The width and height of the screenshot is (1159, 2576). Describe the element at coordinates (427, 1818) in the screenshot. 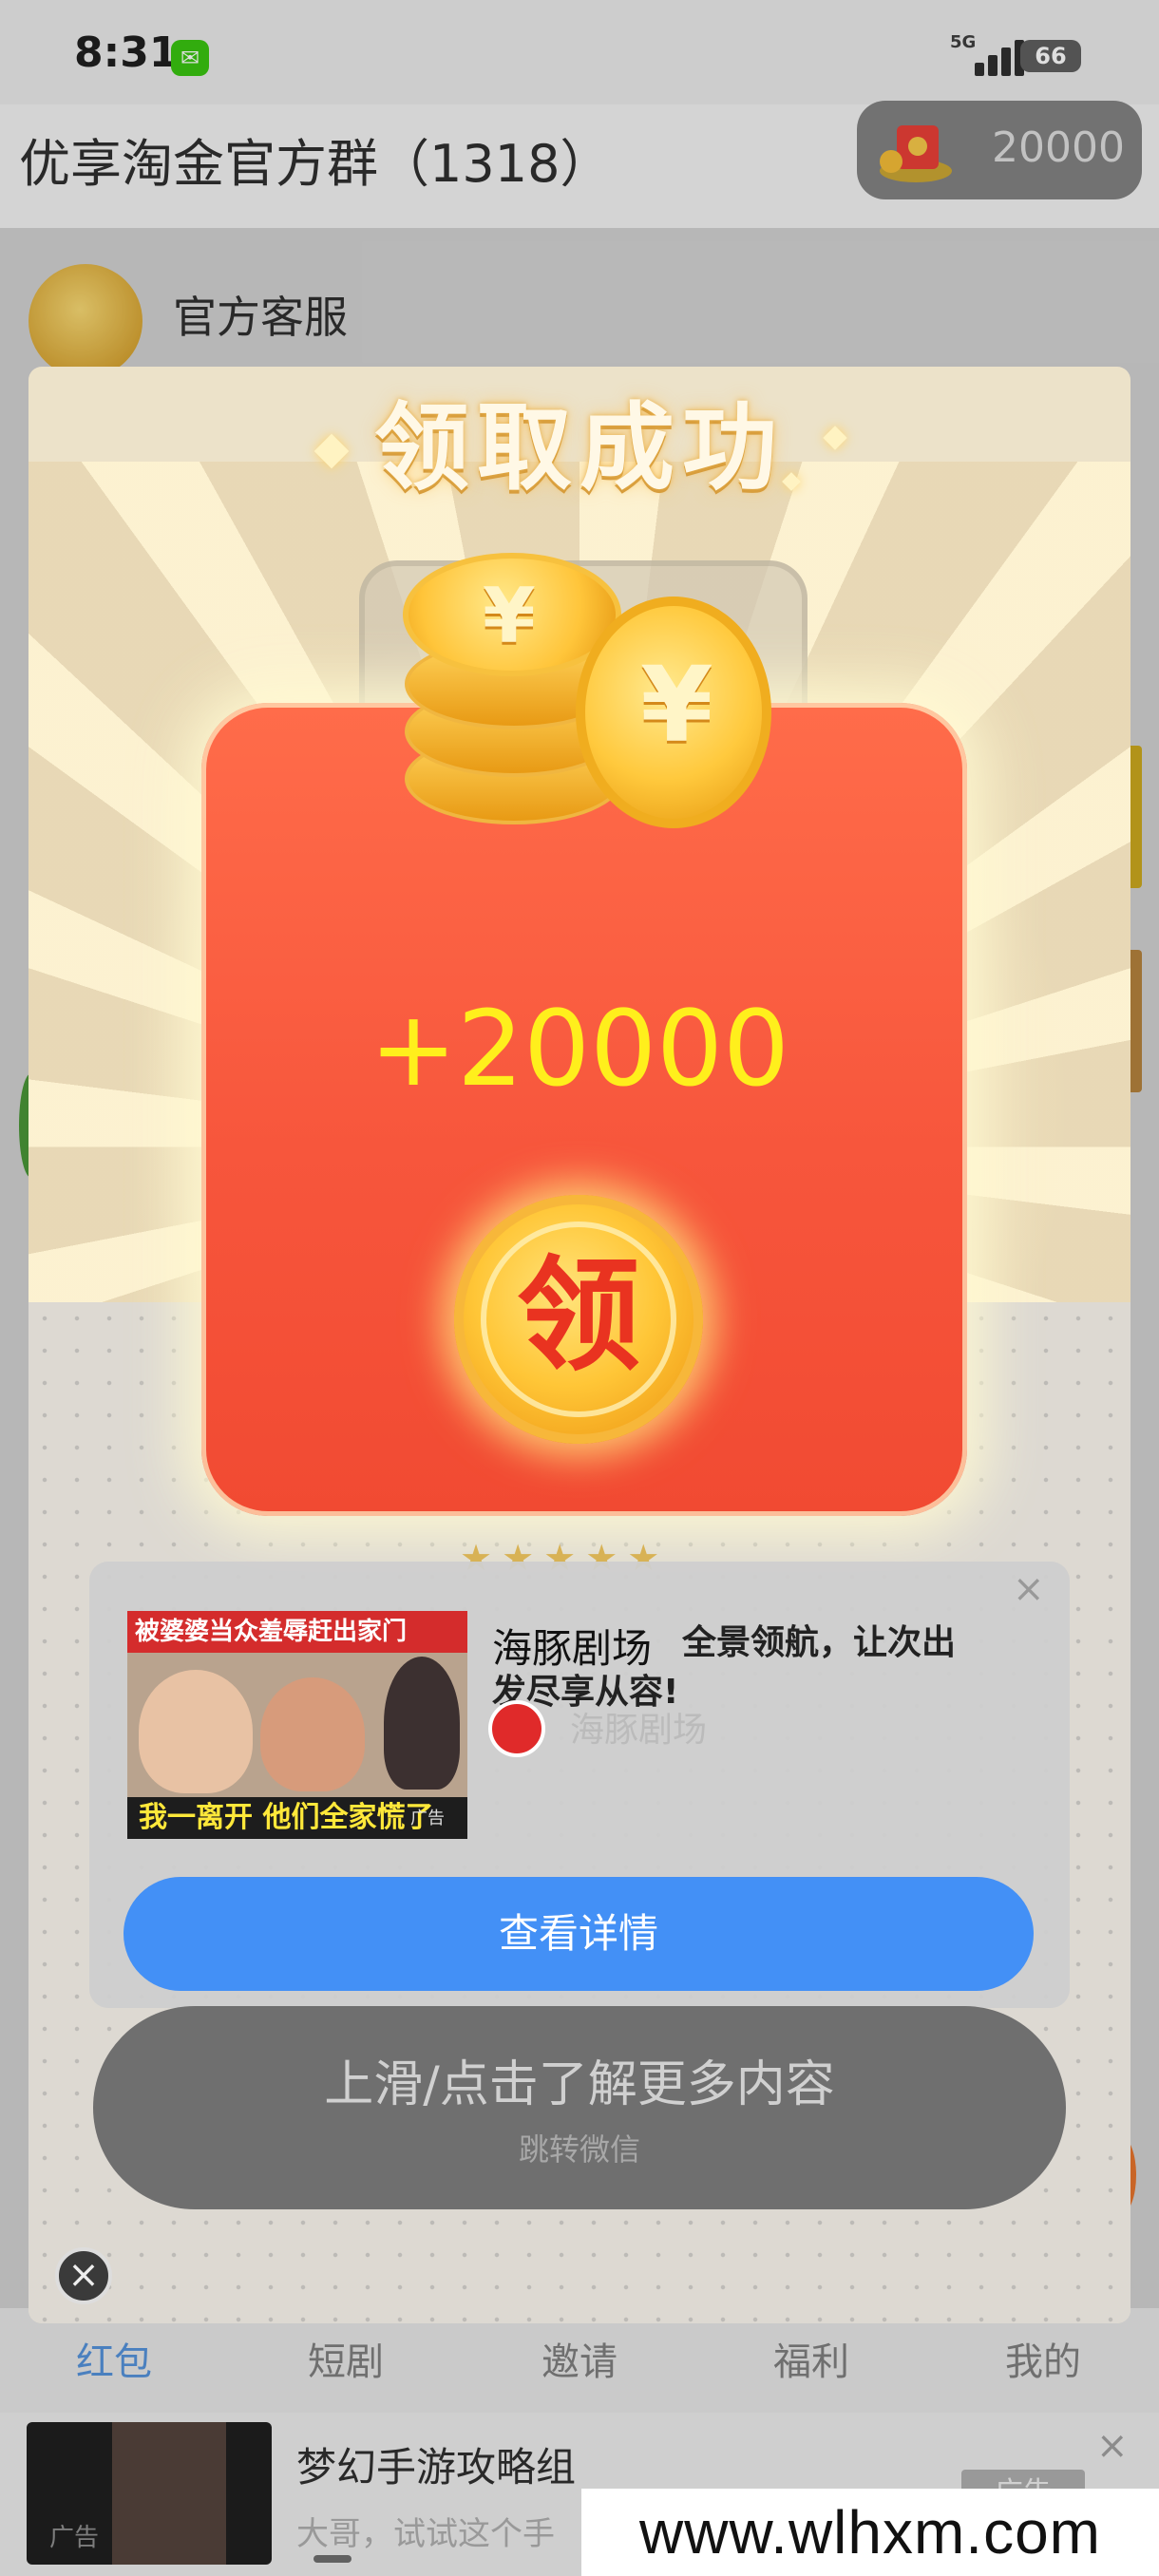

I see `ad-mark: 广告` at that location.